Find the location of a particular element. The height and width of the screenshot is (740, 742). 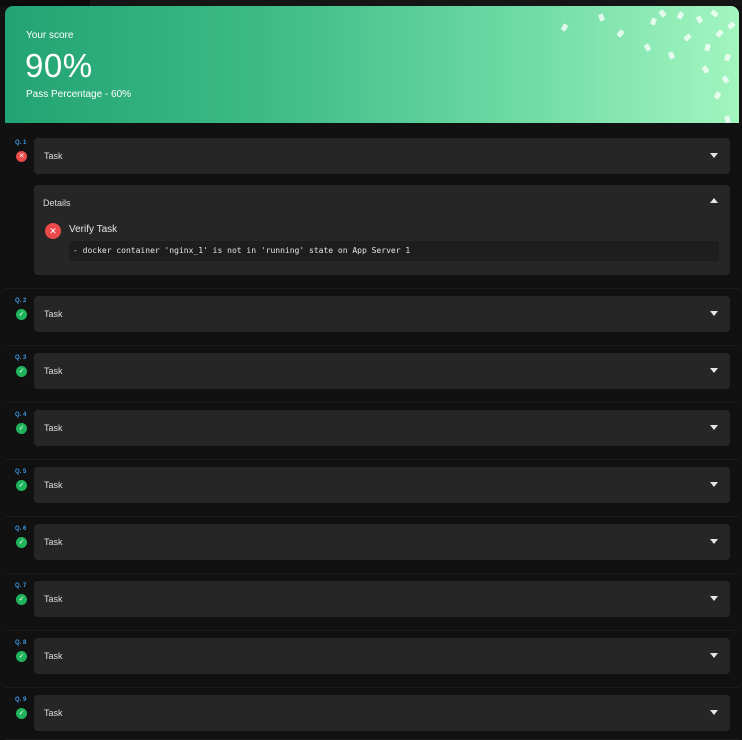

pass-percentage: Pass Percentage - 60% is located at coordinates (79, 94).